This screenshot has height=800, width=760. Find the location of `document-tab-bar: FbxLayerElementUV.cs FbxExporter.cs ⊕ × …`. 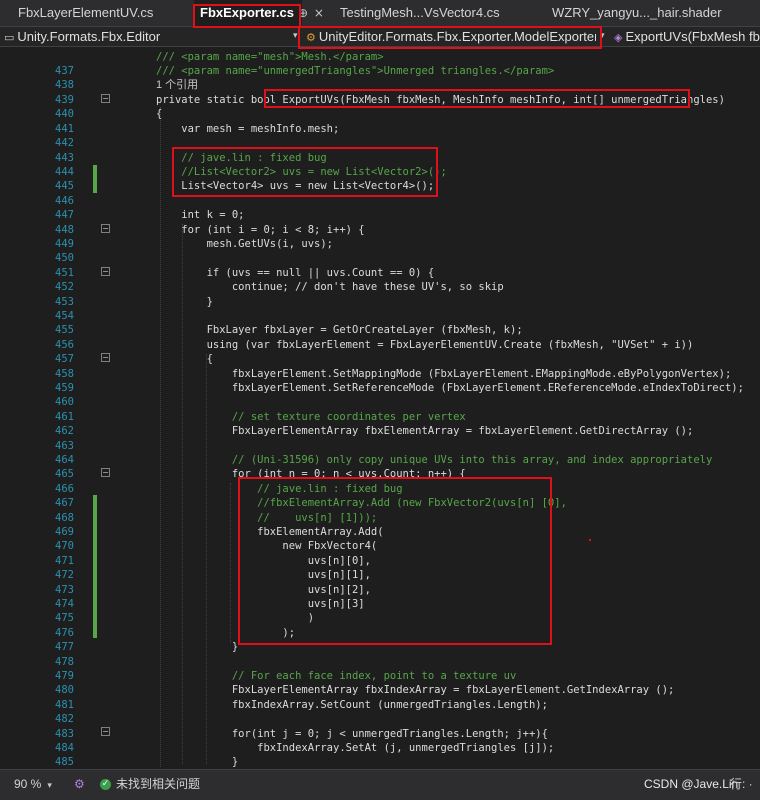

document-tab-bar: FbxLayerElementUV.cs FbxExporter.cs ⊕ × … is located at coordinates (380, 13).